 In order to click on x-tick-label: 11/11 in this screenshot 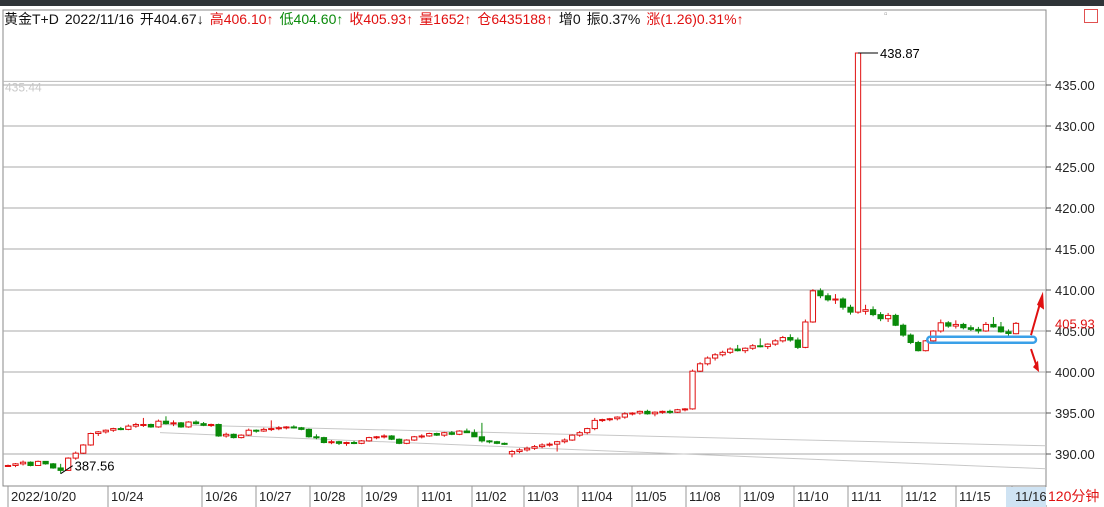, I will do `click(866, 496)`.